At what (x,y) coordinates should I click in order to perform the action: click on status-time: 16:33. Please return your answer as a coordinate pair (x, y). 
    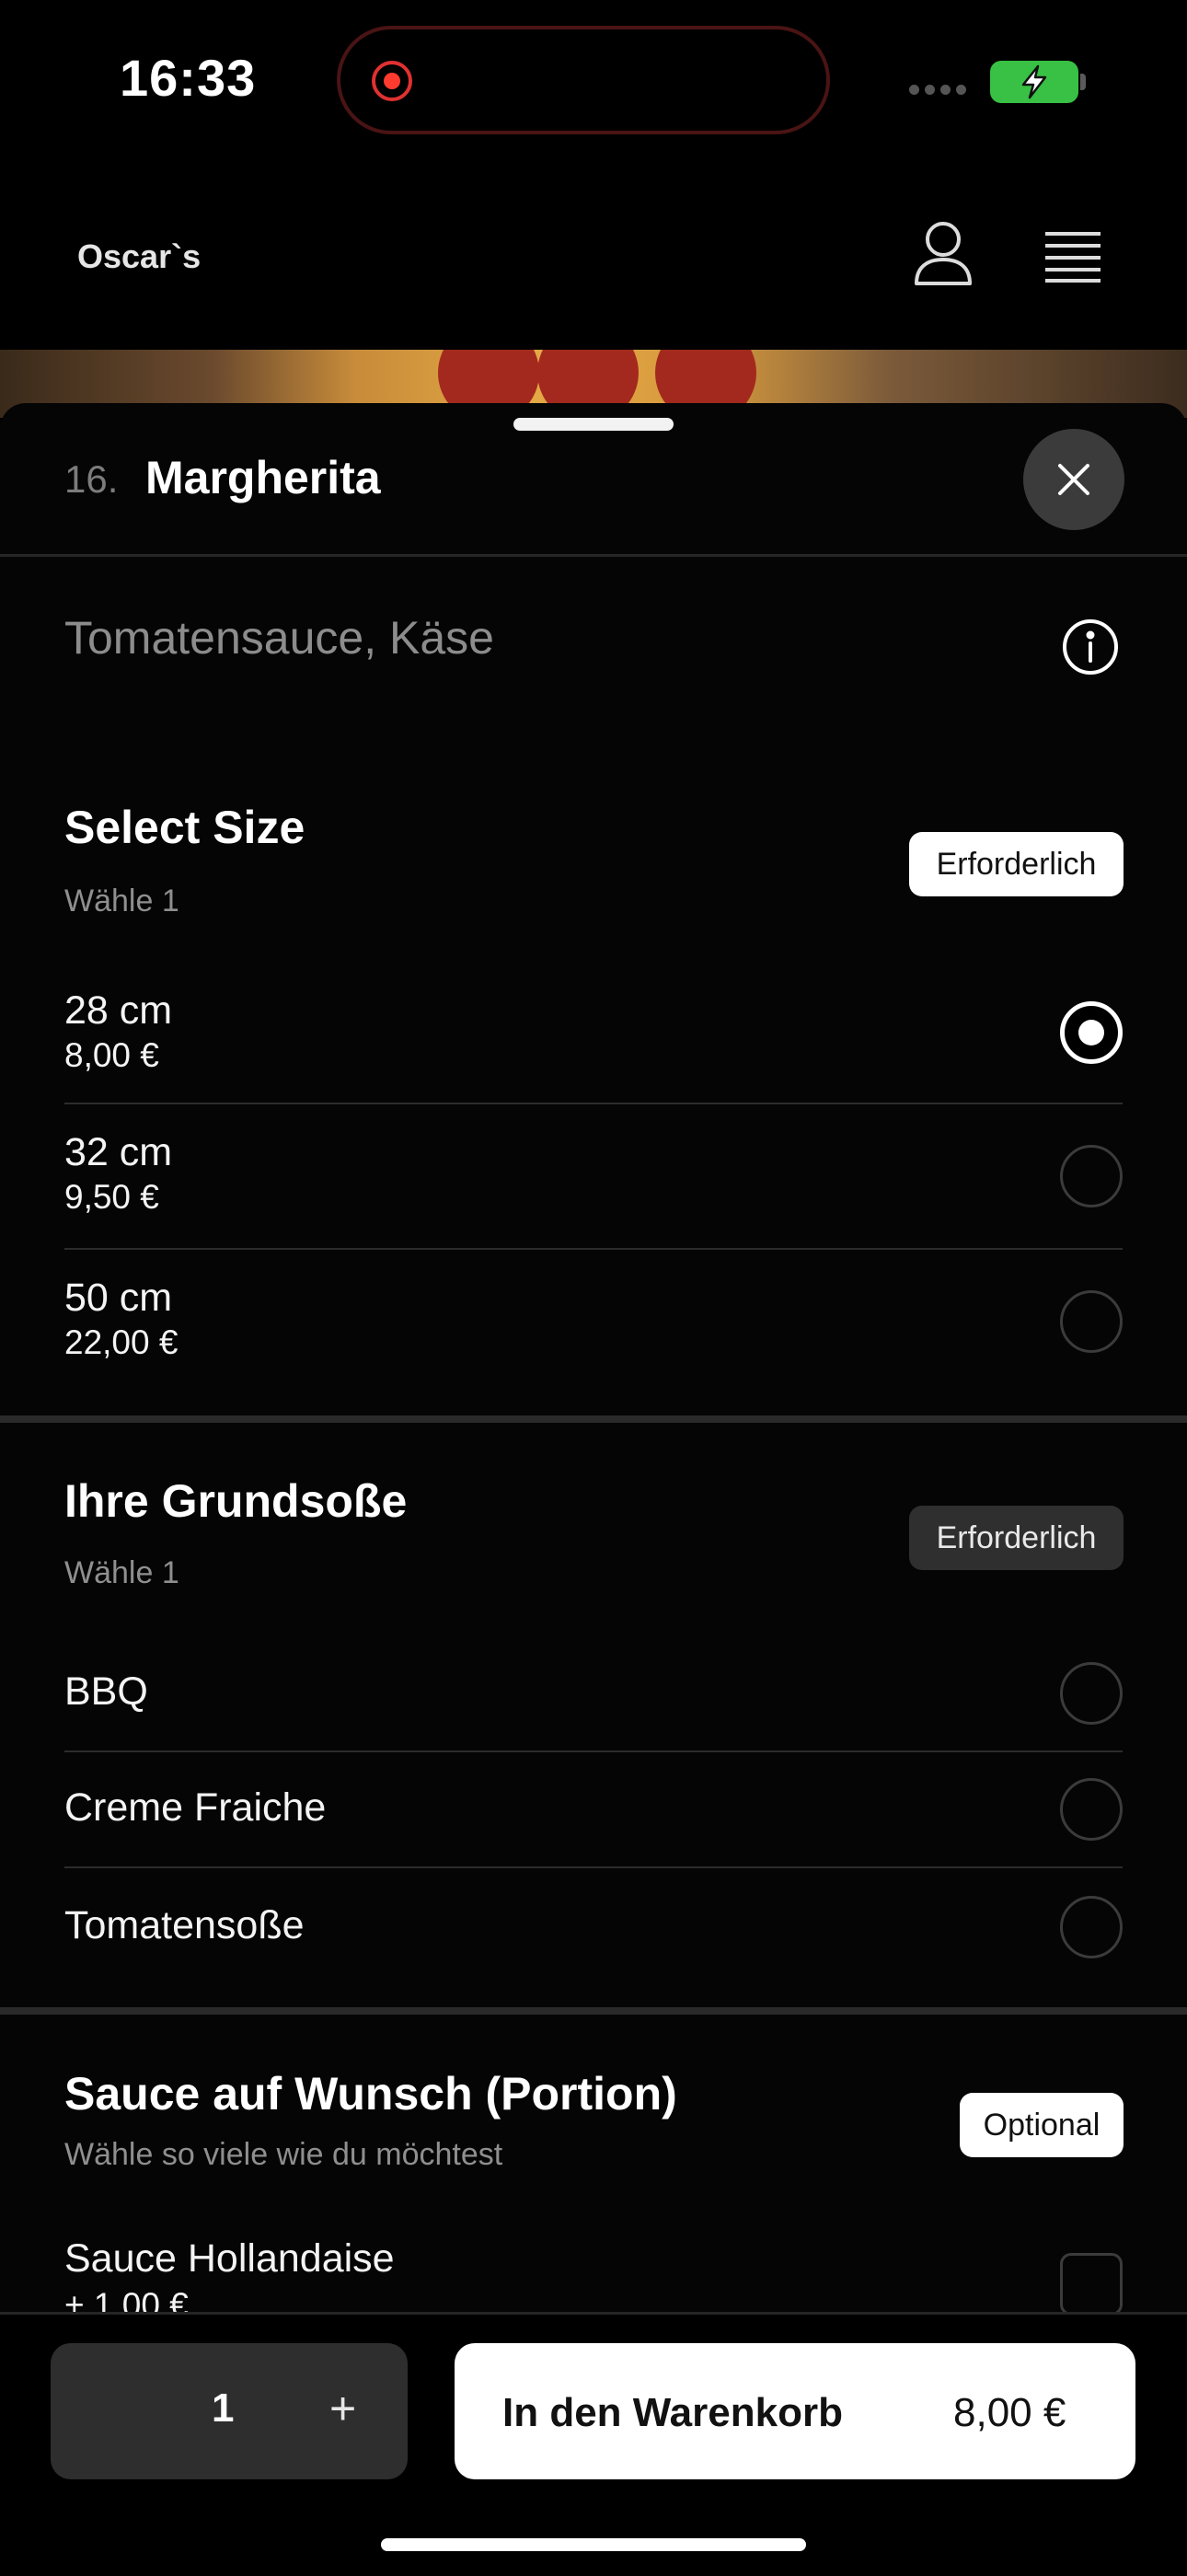
    Looking at the image, I should click on (188, 78).